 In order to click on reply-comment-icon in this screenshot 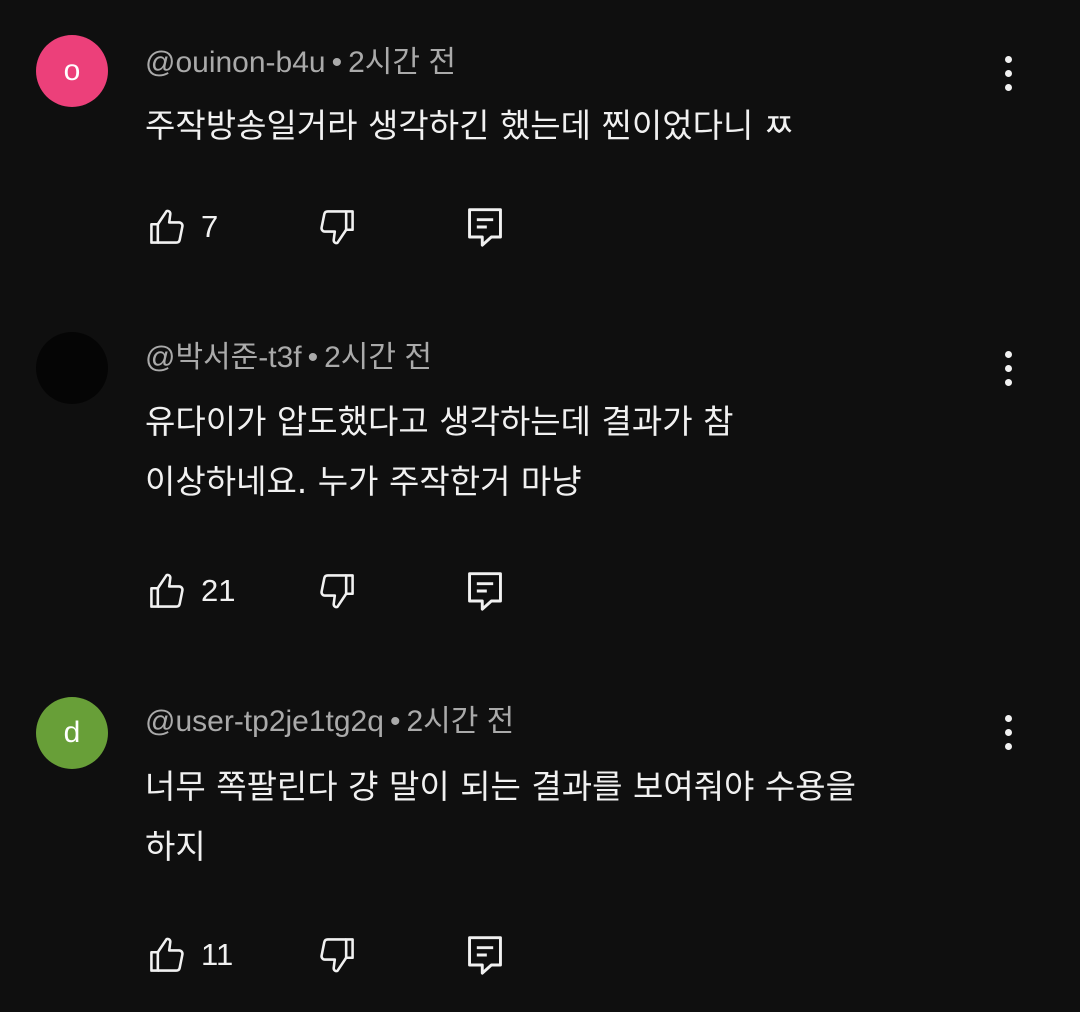, I will do `click(485, 955)`.